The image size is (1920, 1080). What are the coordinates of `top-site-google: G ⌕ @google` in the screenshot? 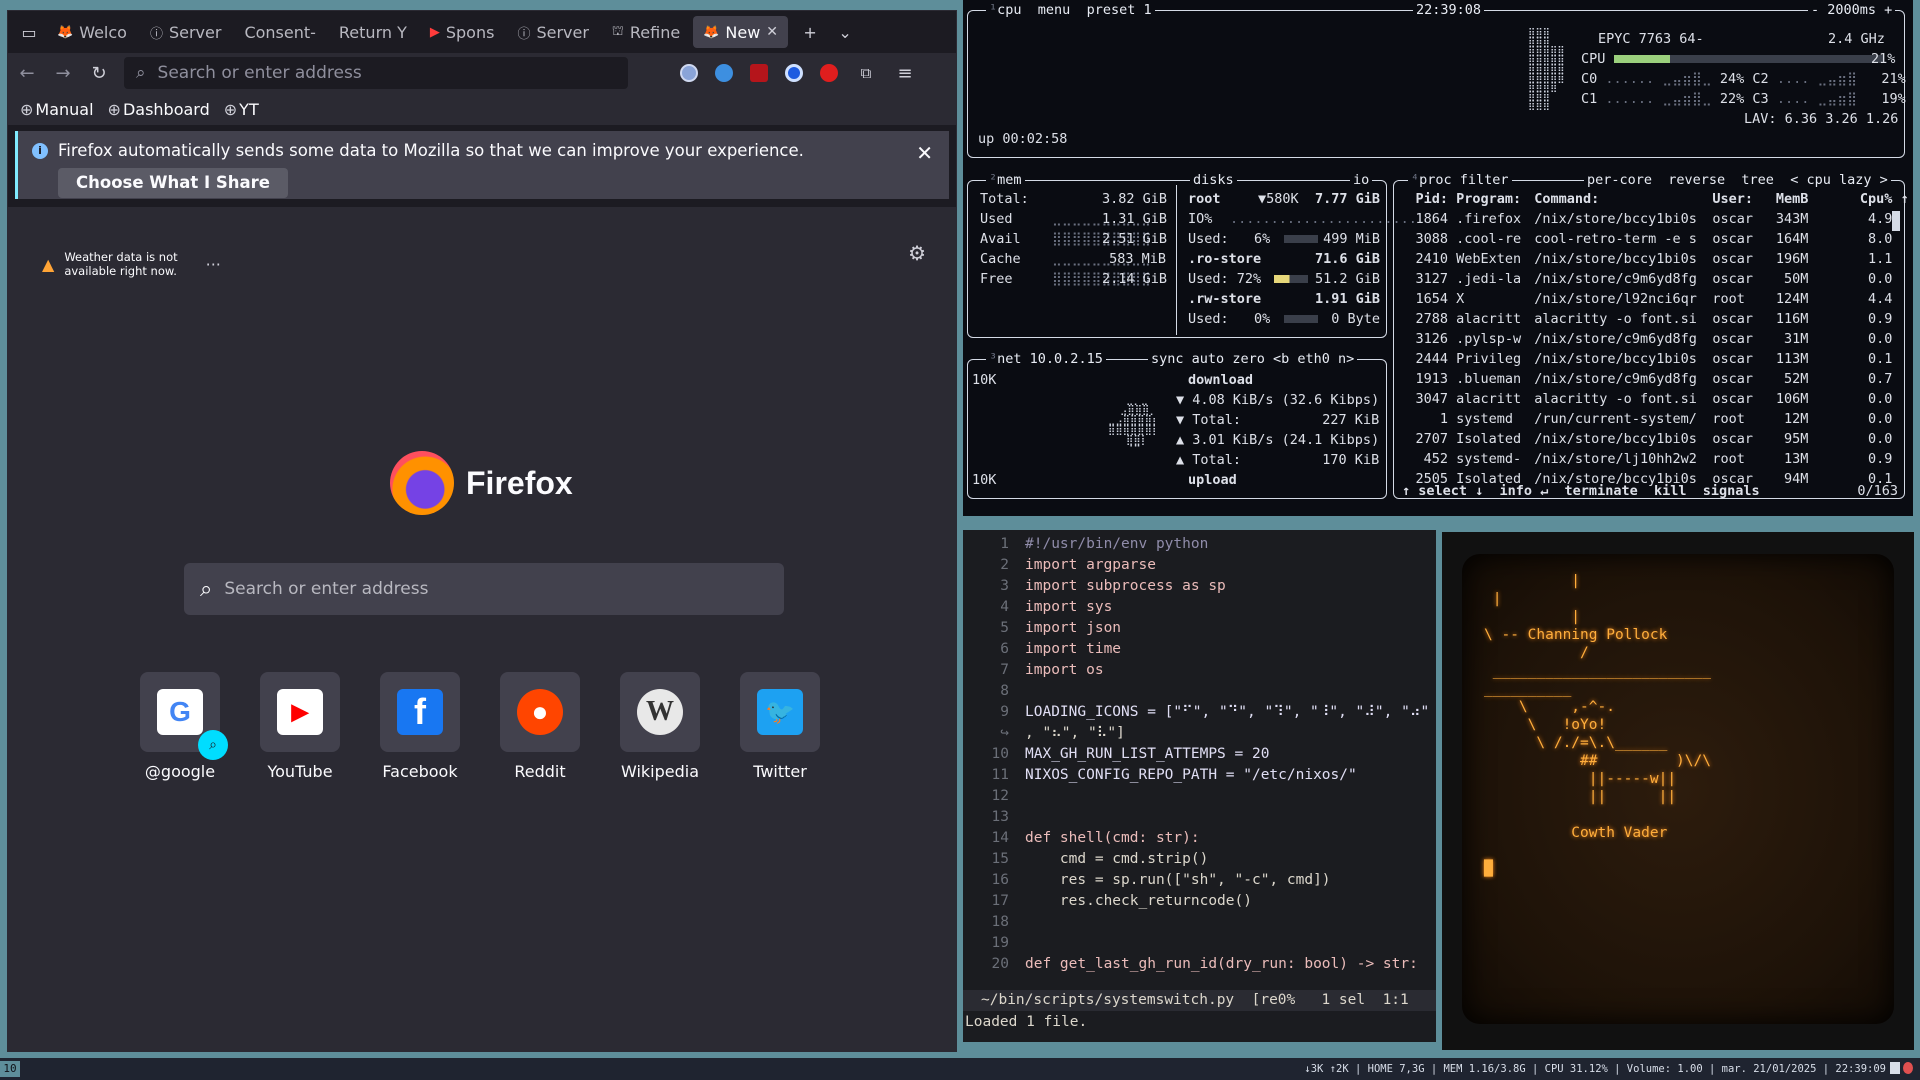 It's located at (184, 726).